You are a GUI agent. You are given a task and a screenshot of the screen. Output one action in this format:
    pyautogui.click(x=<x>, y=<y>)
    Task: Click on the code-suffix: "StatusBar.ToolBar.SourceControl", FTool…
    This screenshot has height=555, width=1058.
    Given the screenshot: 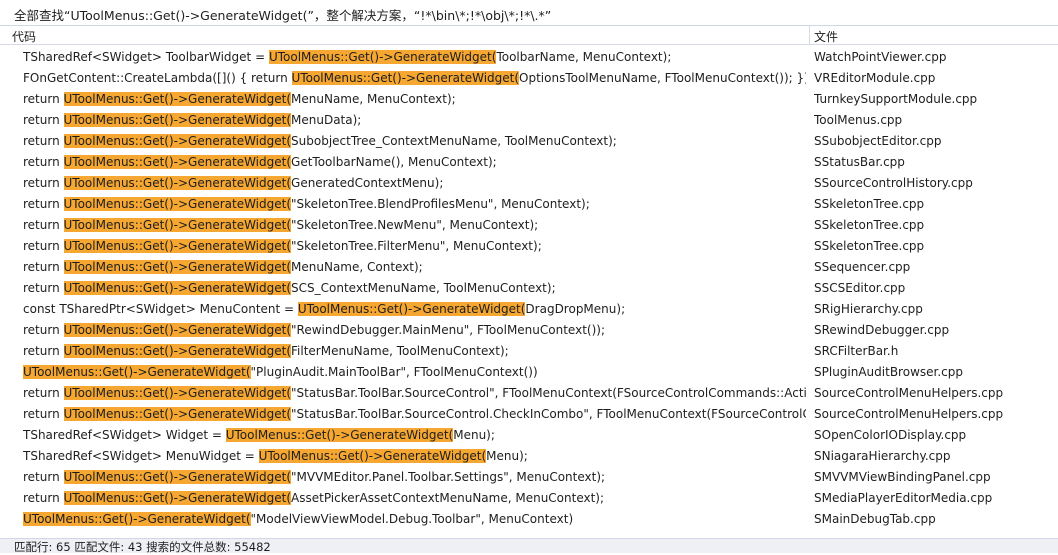 What is the action you would take?
    pyautogui.click(x=548, y=393)
    